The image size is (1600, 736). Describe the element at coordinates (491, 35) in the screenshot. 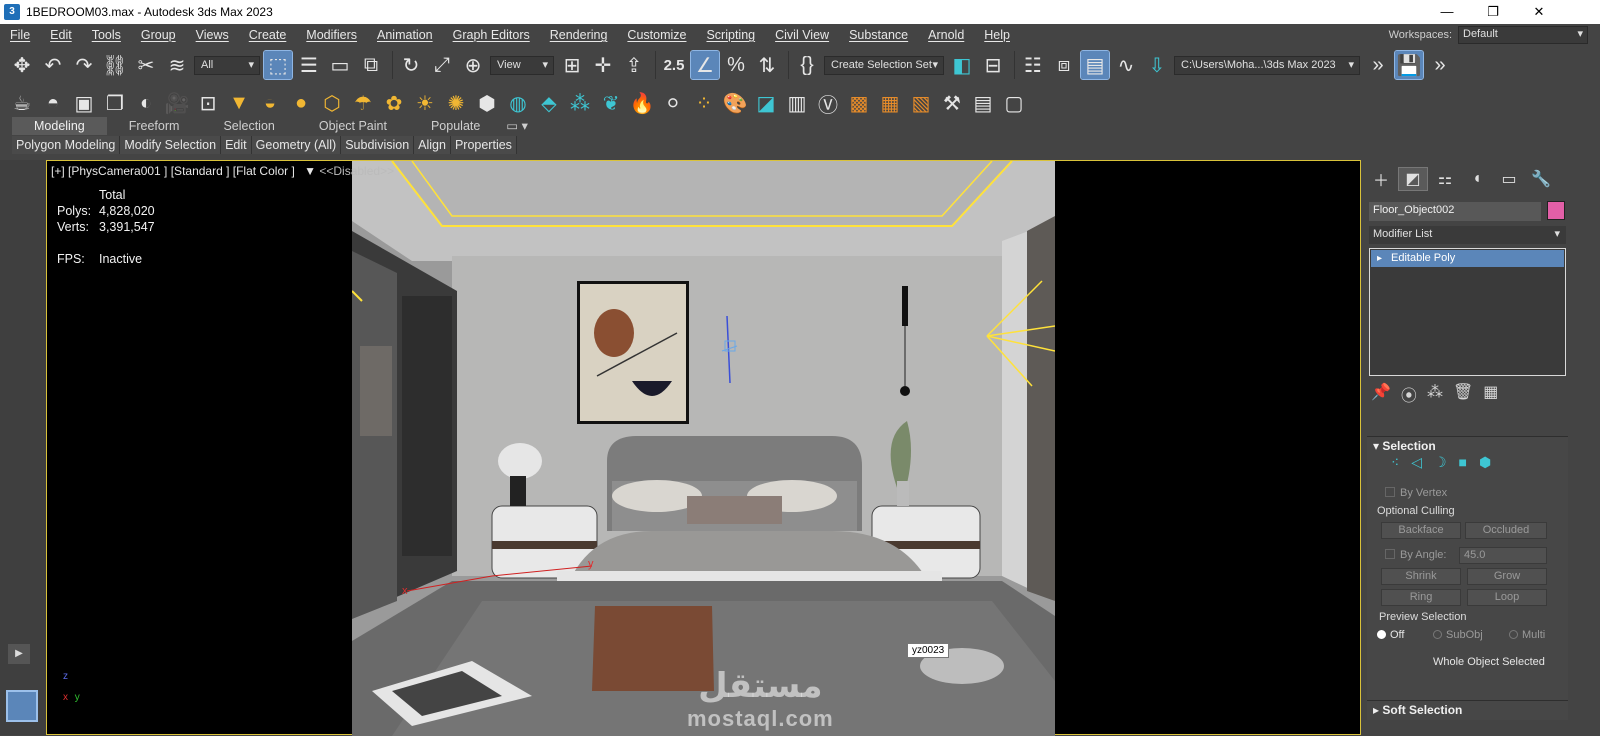

I see `menu-graph-editors: Graph Editors` at that location.